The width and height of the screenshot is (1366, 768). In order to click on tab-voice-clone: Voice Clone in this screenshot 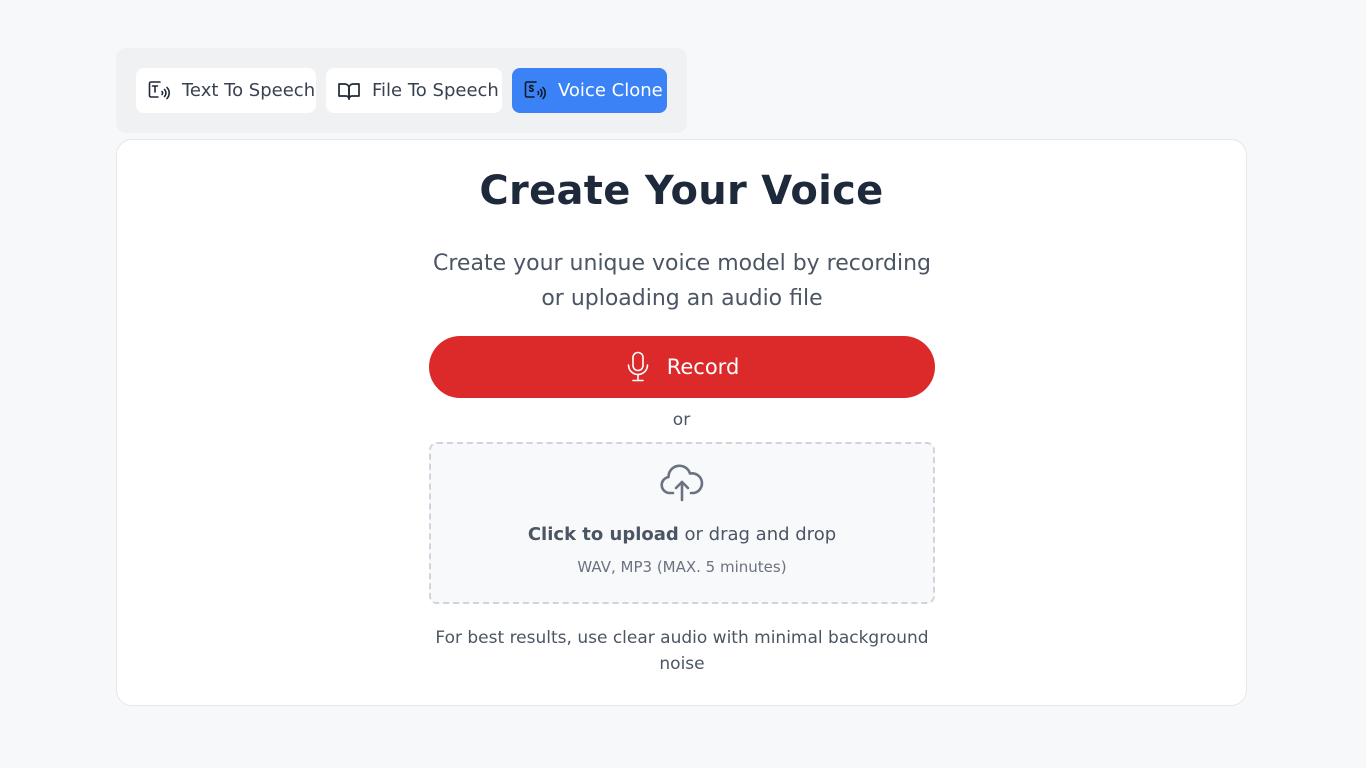, I will do `click(589, 90)`.